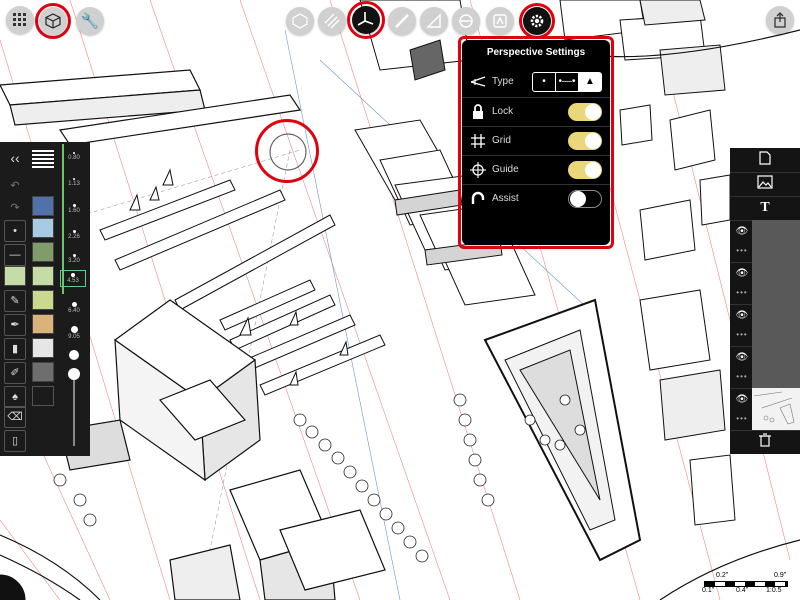 This screenshot has width=800, height=600. I want to click on type-option-2pt: •—•, so click(567, 82).